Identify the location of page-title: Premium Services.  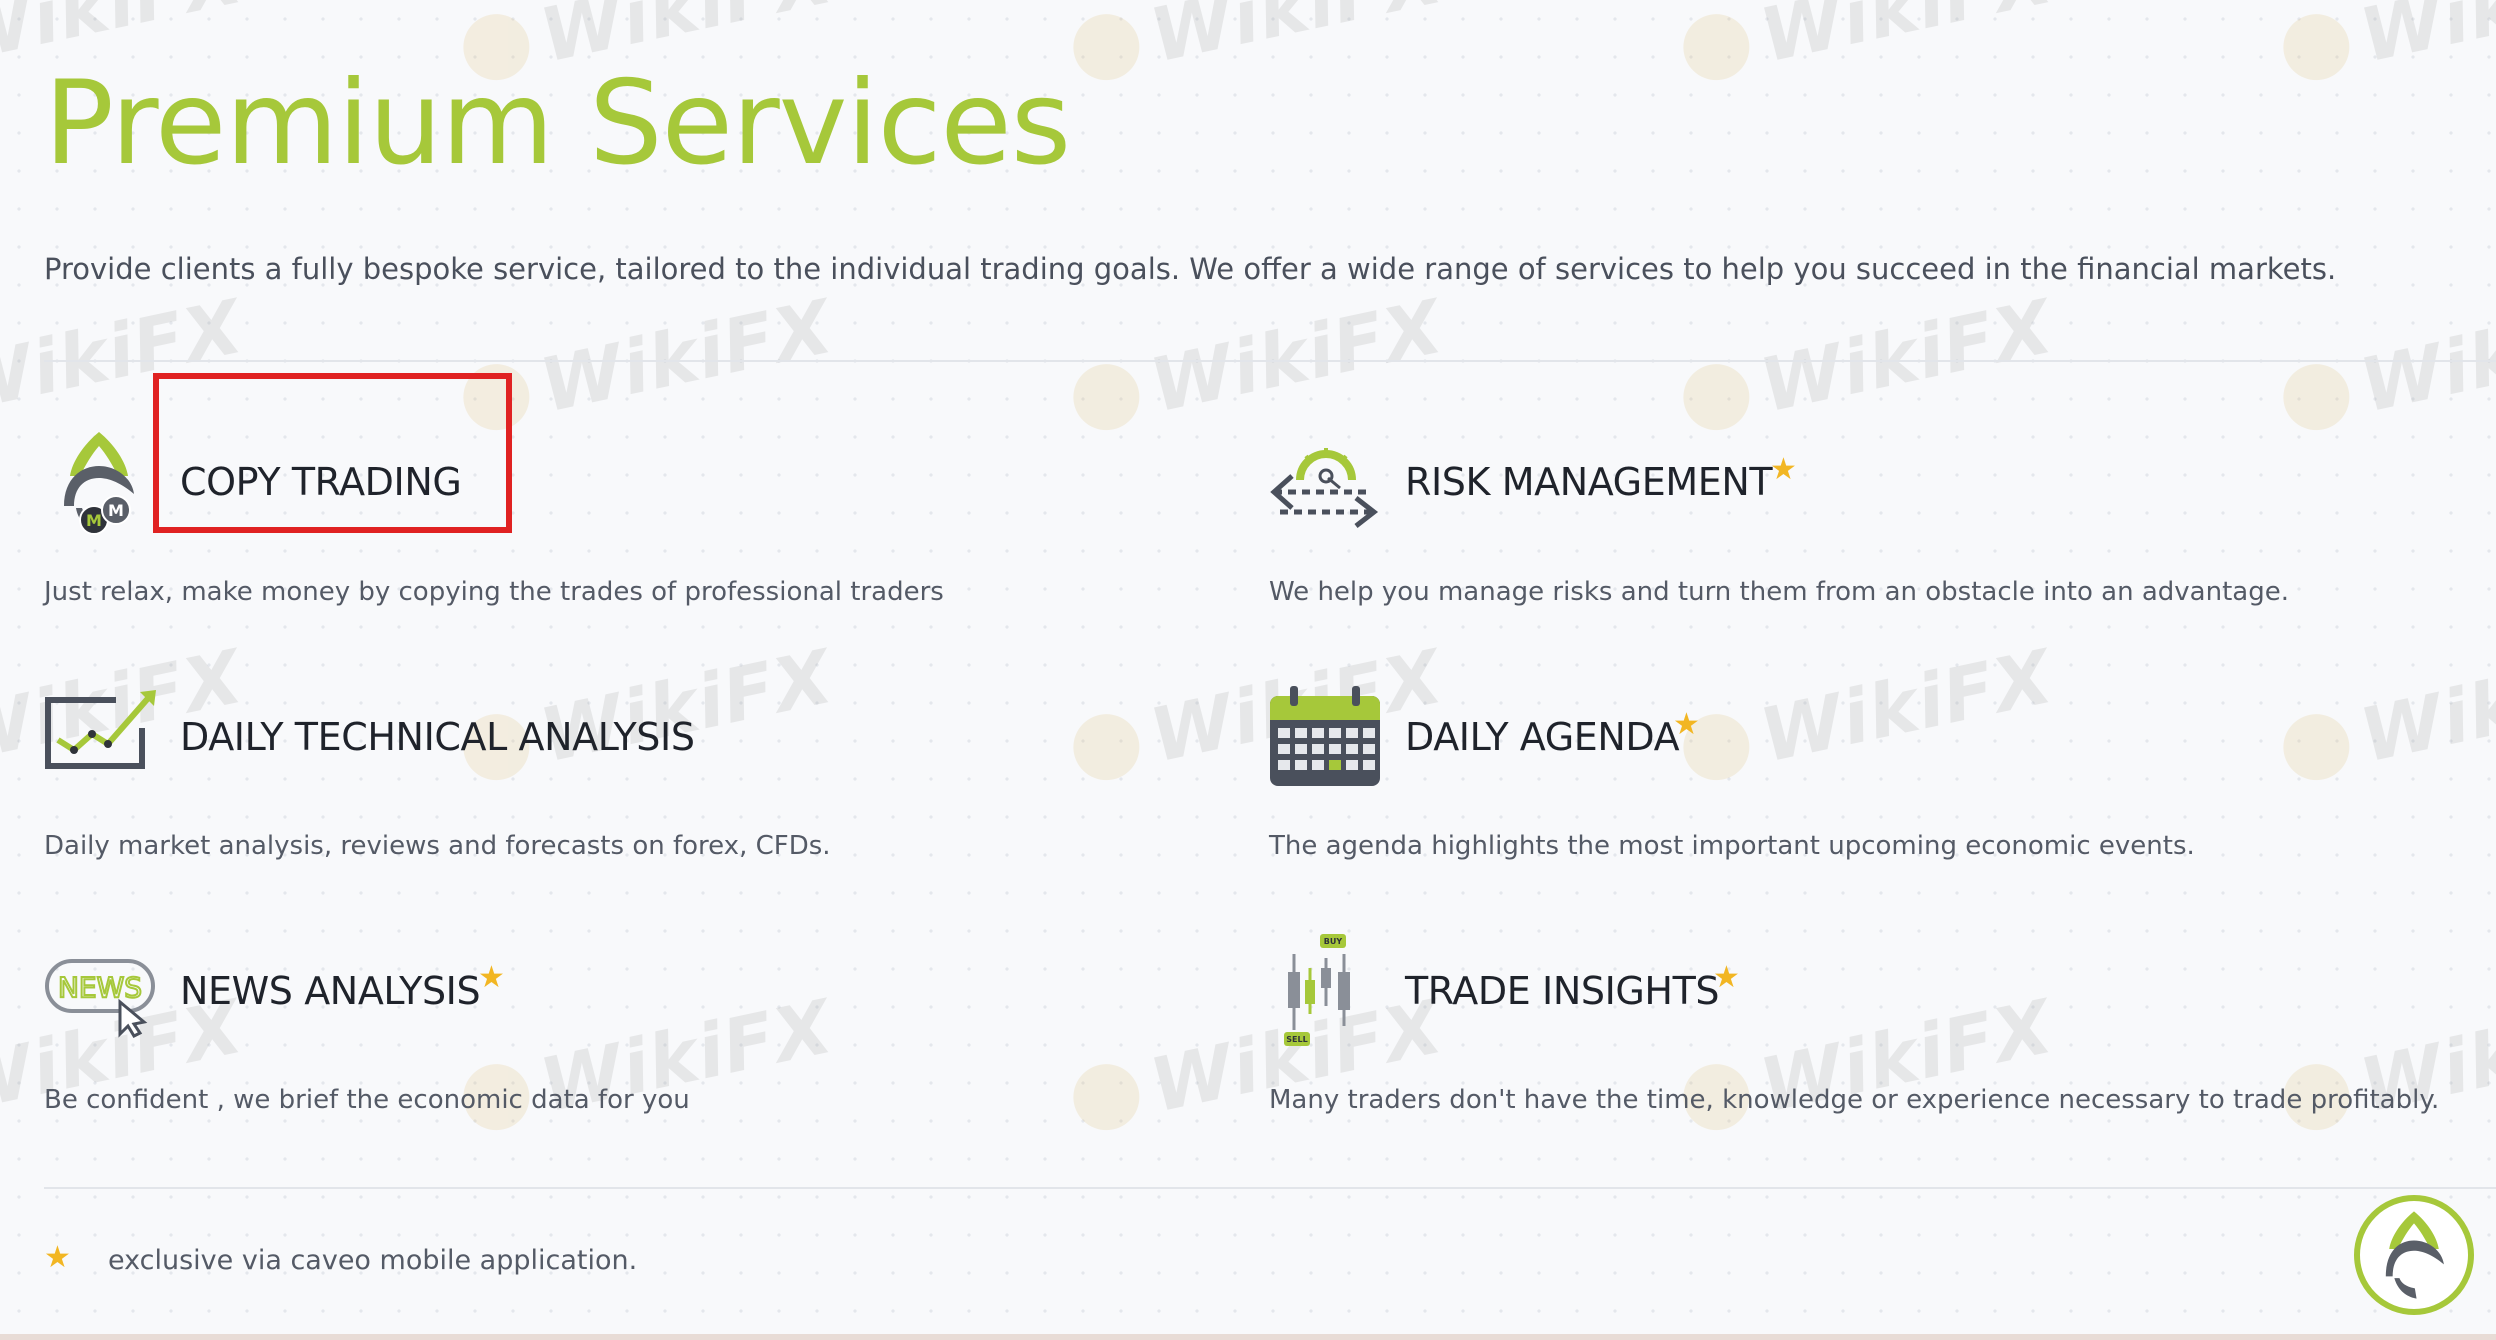
(557, 123).